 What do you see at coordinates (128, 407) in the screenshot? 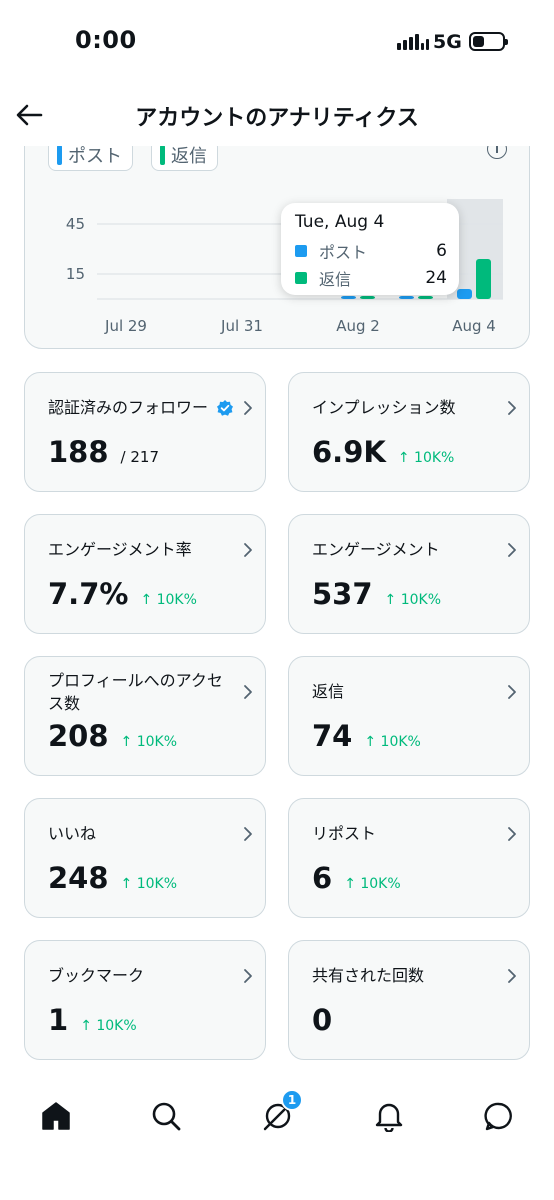
I see `metric-label: 認証済みのフォロワー` at bounding box center [128, 407].